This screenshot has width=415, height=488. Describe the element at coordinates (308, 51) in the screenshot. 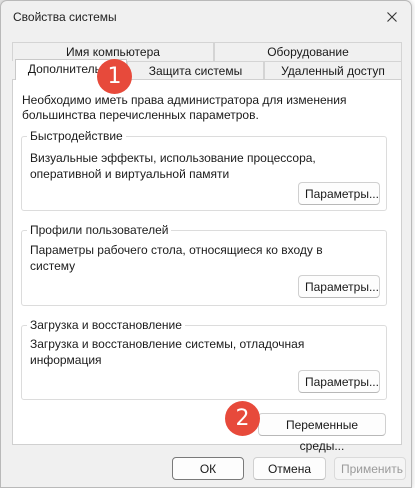

I see `tab-hardware: Оборудование` at that location.